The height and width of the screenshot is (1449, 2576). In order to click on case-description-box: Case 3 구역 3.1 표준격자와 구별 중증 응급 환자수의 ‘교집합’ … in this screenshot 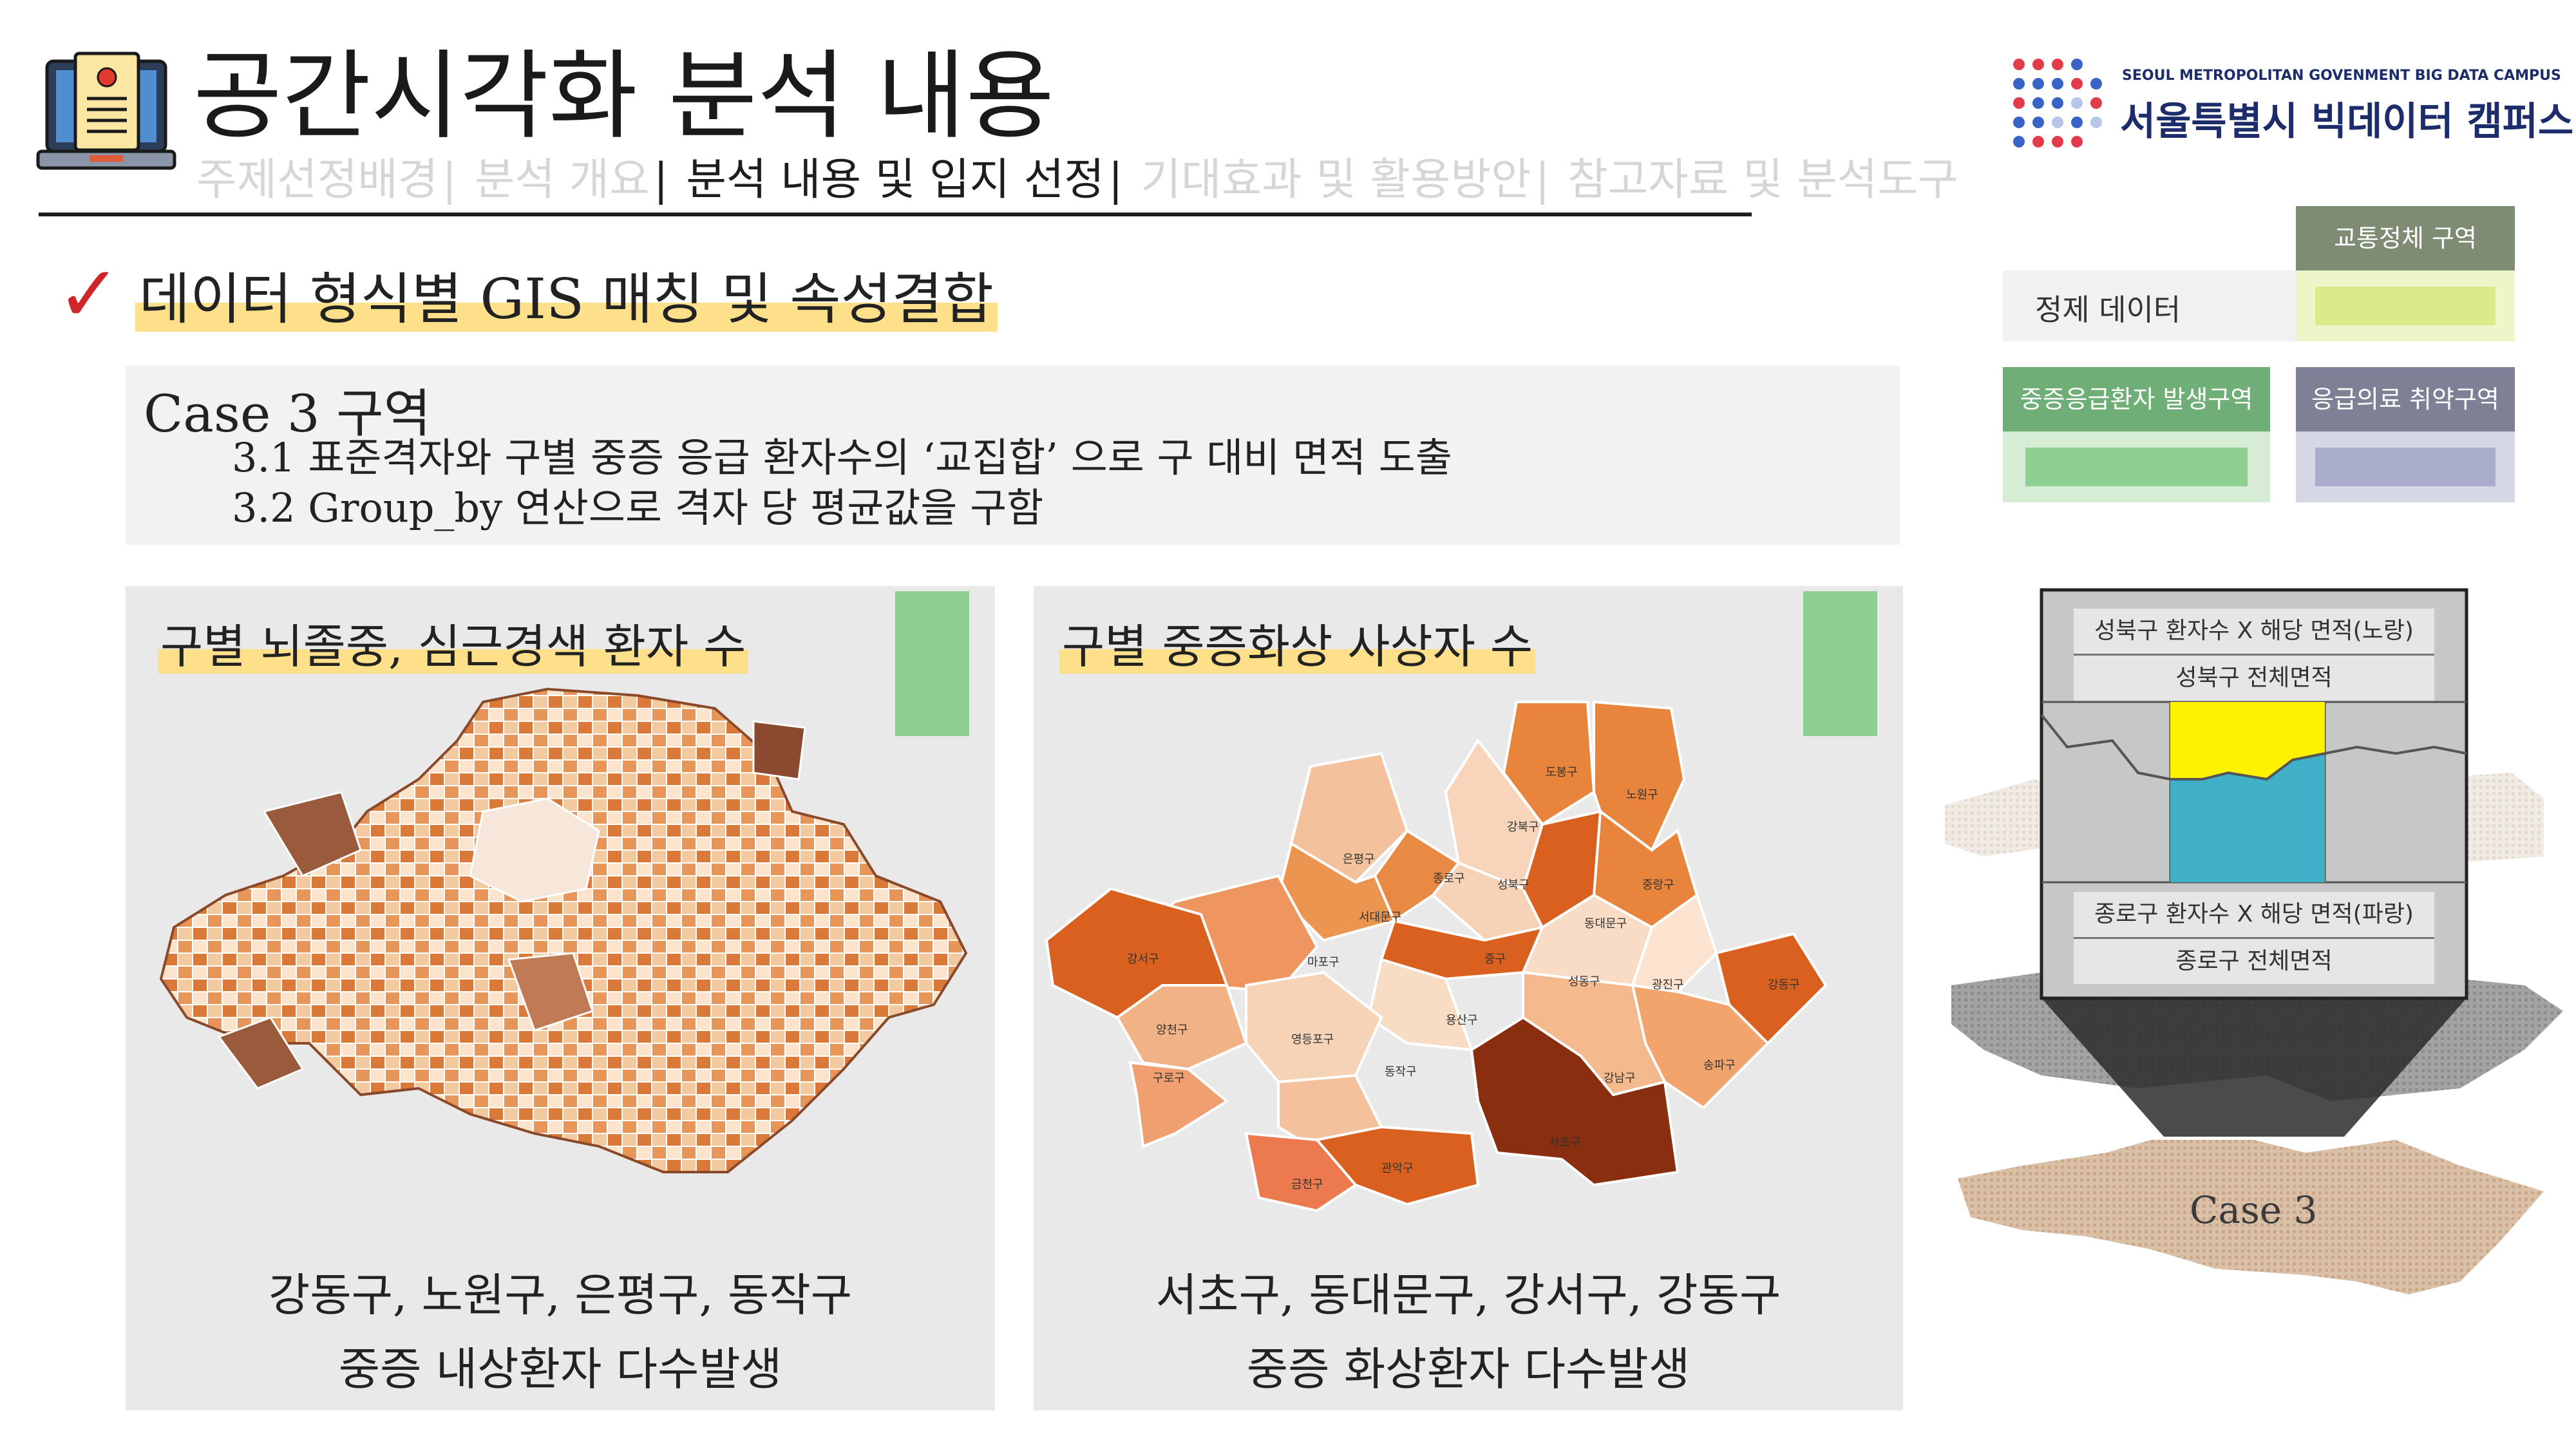, I will do `click(1013, 455)`.